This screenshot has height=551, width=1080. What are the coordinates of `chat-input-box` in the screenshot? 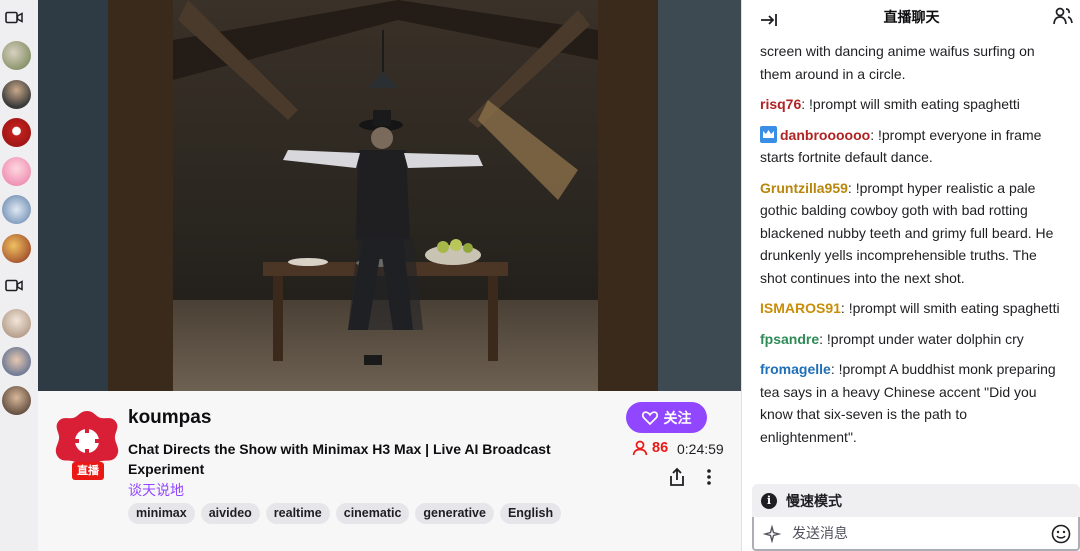 It's located at (916, 534).